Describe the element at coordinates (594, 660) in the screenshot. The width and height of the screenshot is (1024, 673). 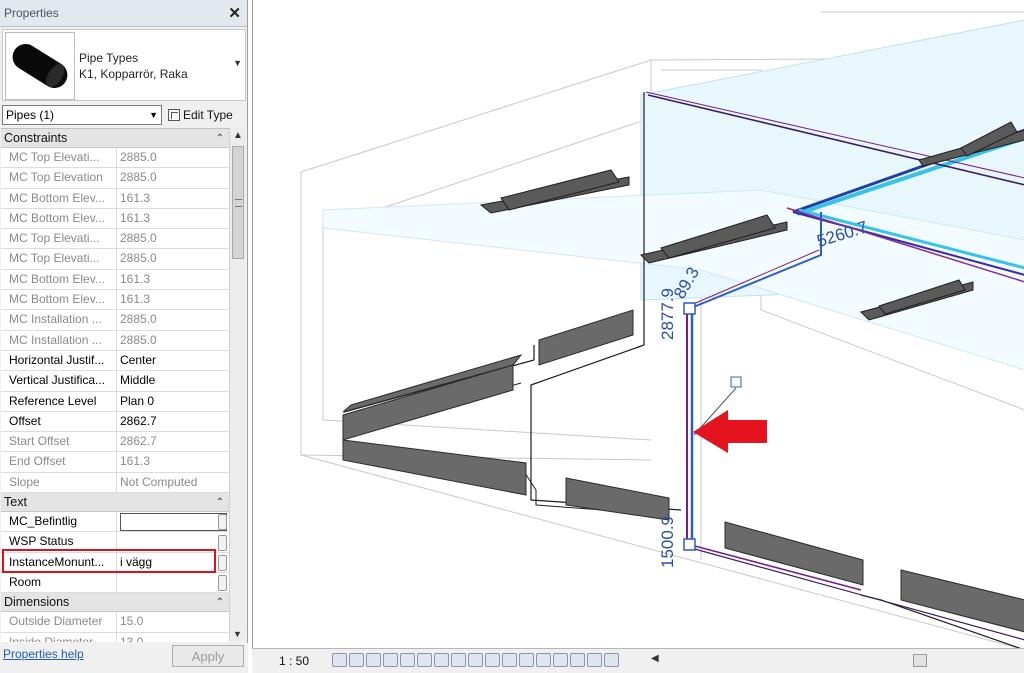
I see `crop-3d-icon` at that location.